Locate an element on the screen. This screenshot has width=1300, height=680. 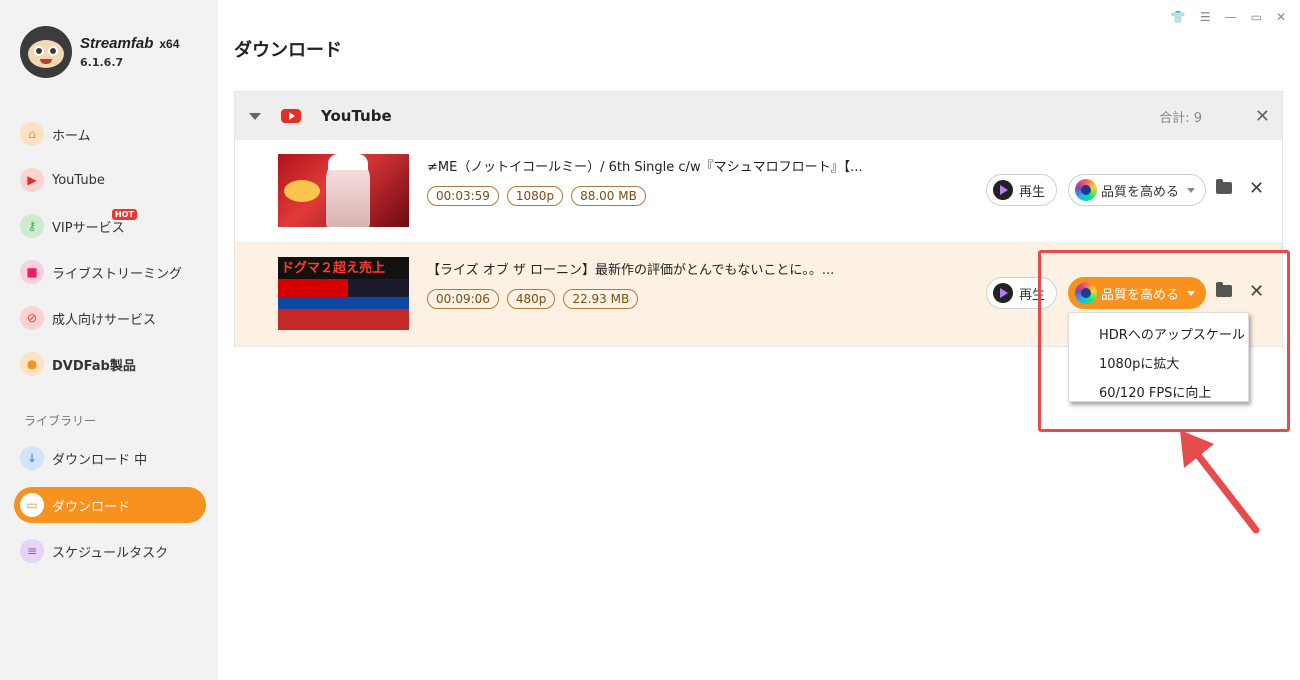
sidebar-item-label: 成人向けサービス is located at coordinates (104, 320).